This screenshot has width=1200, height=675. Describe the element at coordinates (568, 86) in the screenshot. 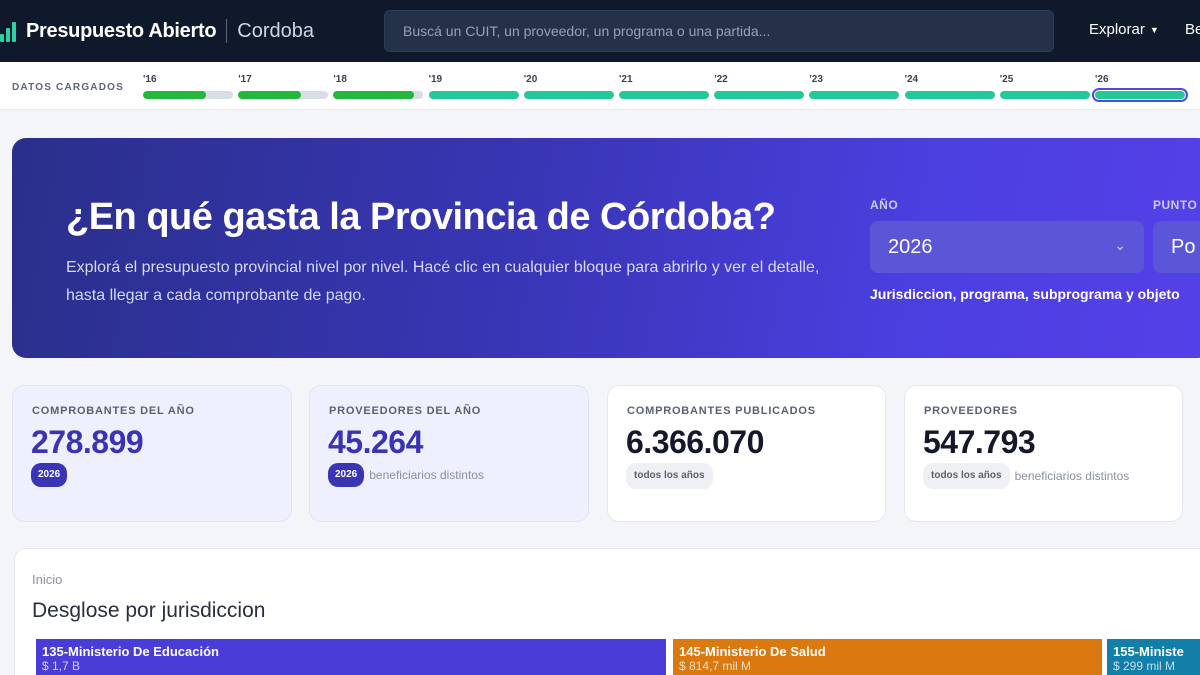

I see `year-item: '20` at that location.